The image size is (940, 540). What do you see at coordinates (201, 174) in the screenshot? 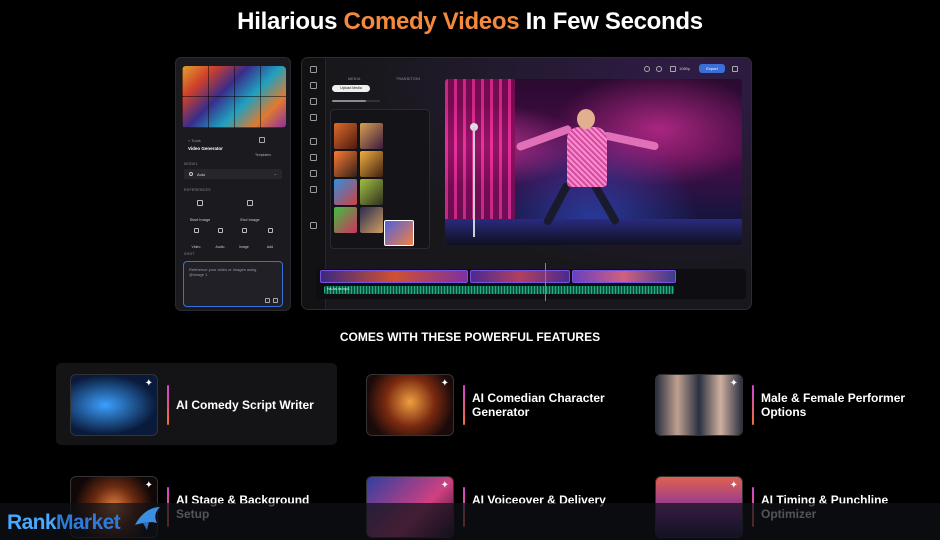
I see `model-value: Auto` at bounding box center [201, 174].